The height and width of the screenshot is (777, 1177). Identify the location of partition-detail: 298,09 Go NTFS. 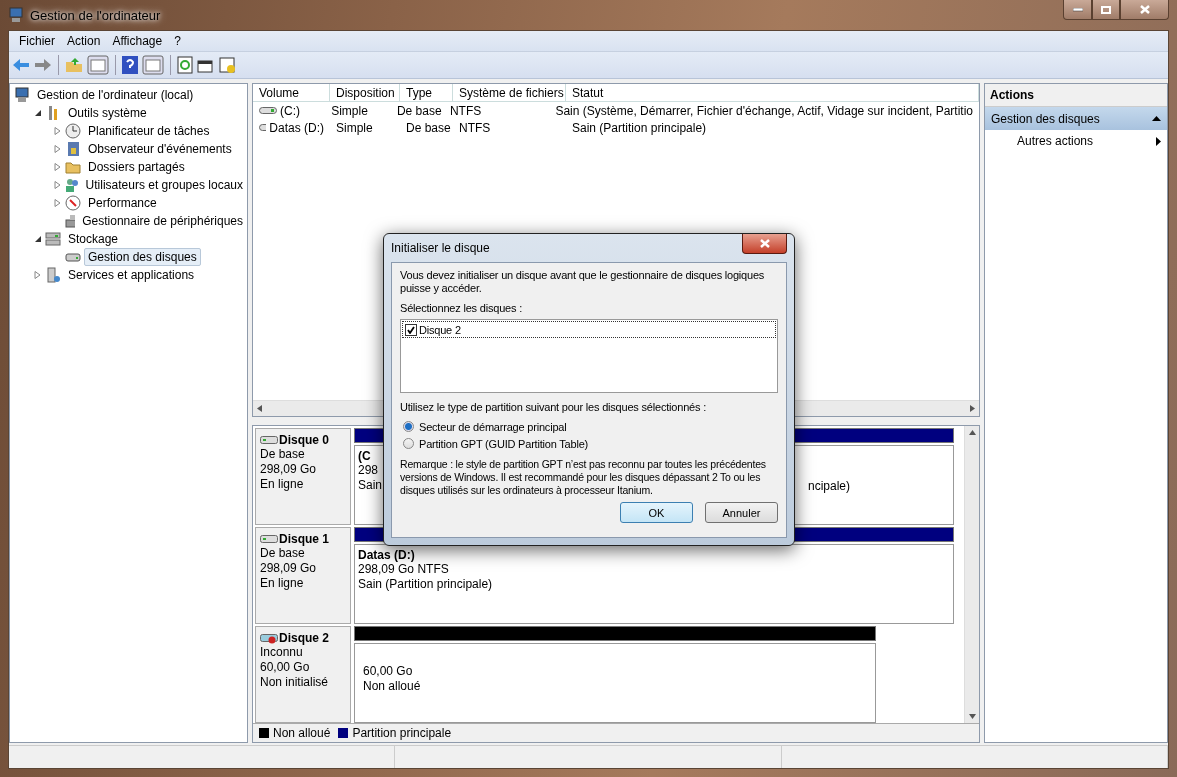
(404, 569).